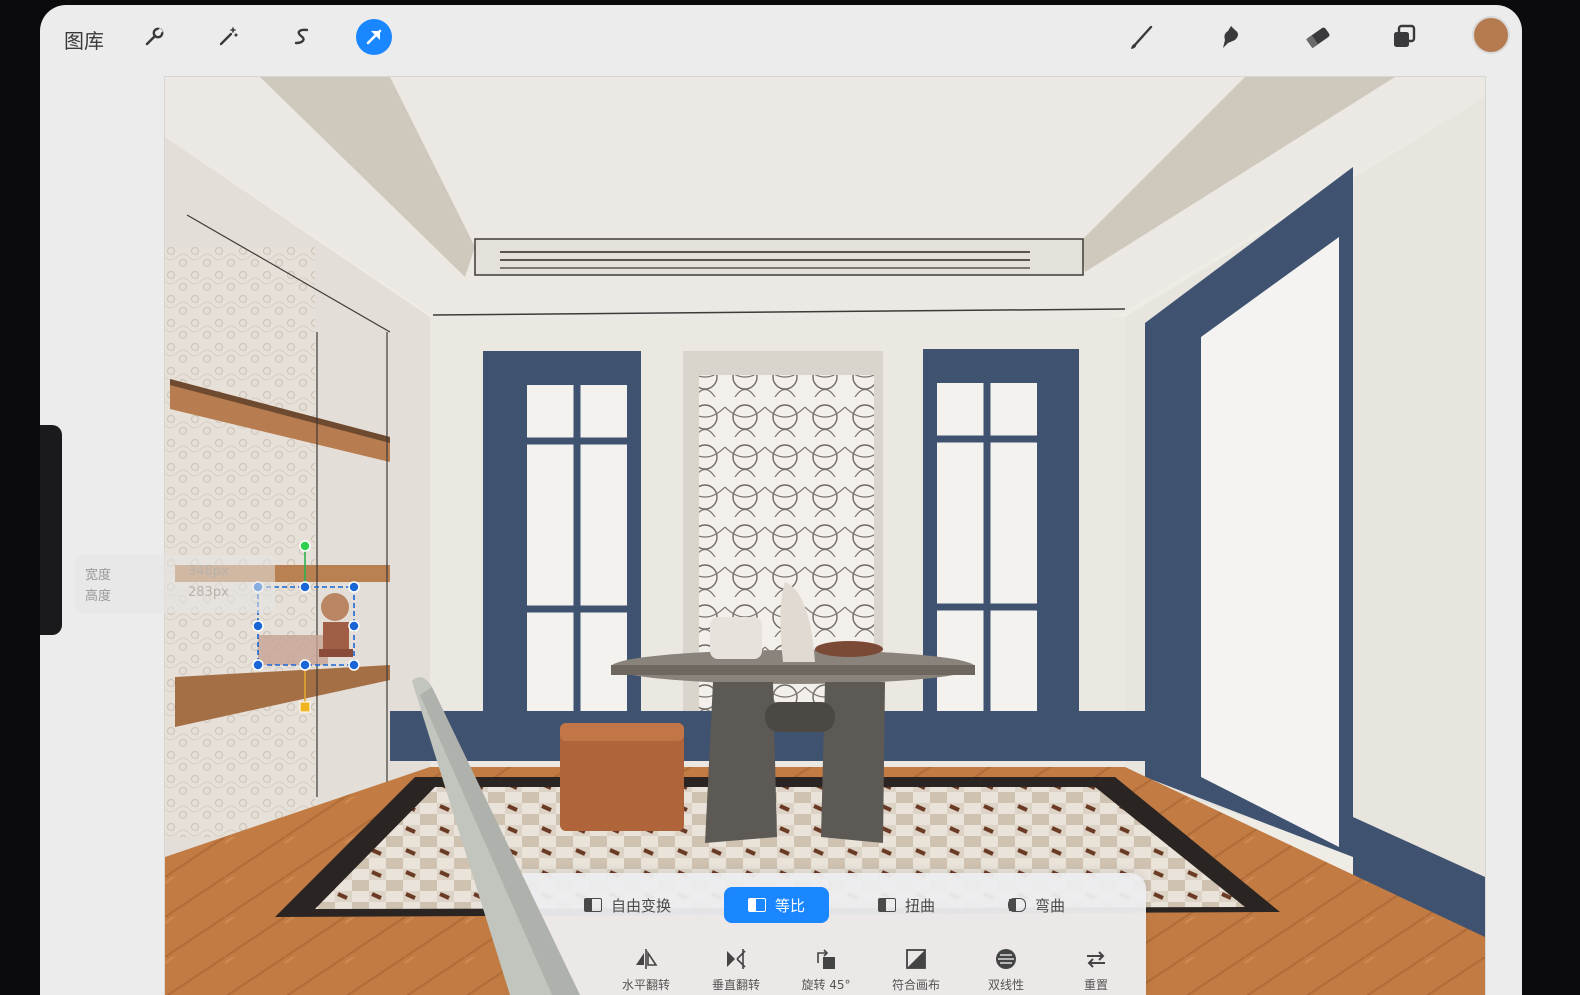  Describe the element at coordinates (154, 37) in the screenshot. I see `wrench-icon` at that location.